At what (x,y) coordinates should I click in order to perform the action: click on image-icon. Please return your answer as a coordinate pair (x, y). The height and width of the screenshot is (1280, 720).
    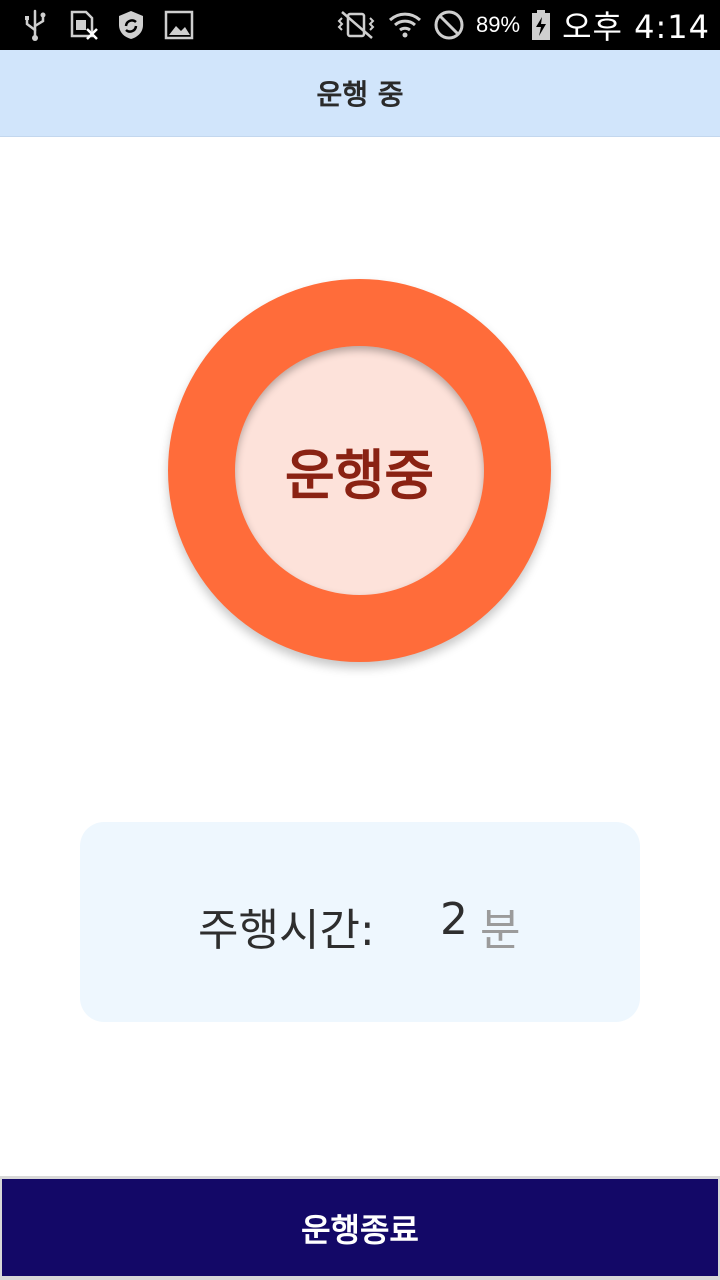
    Looking at the image, I should click on (179, 25).